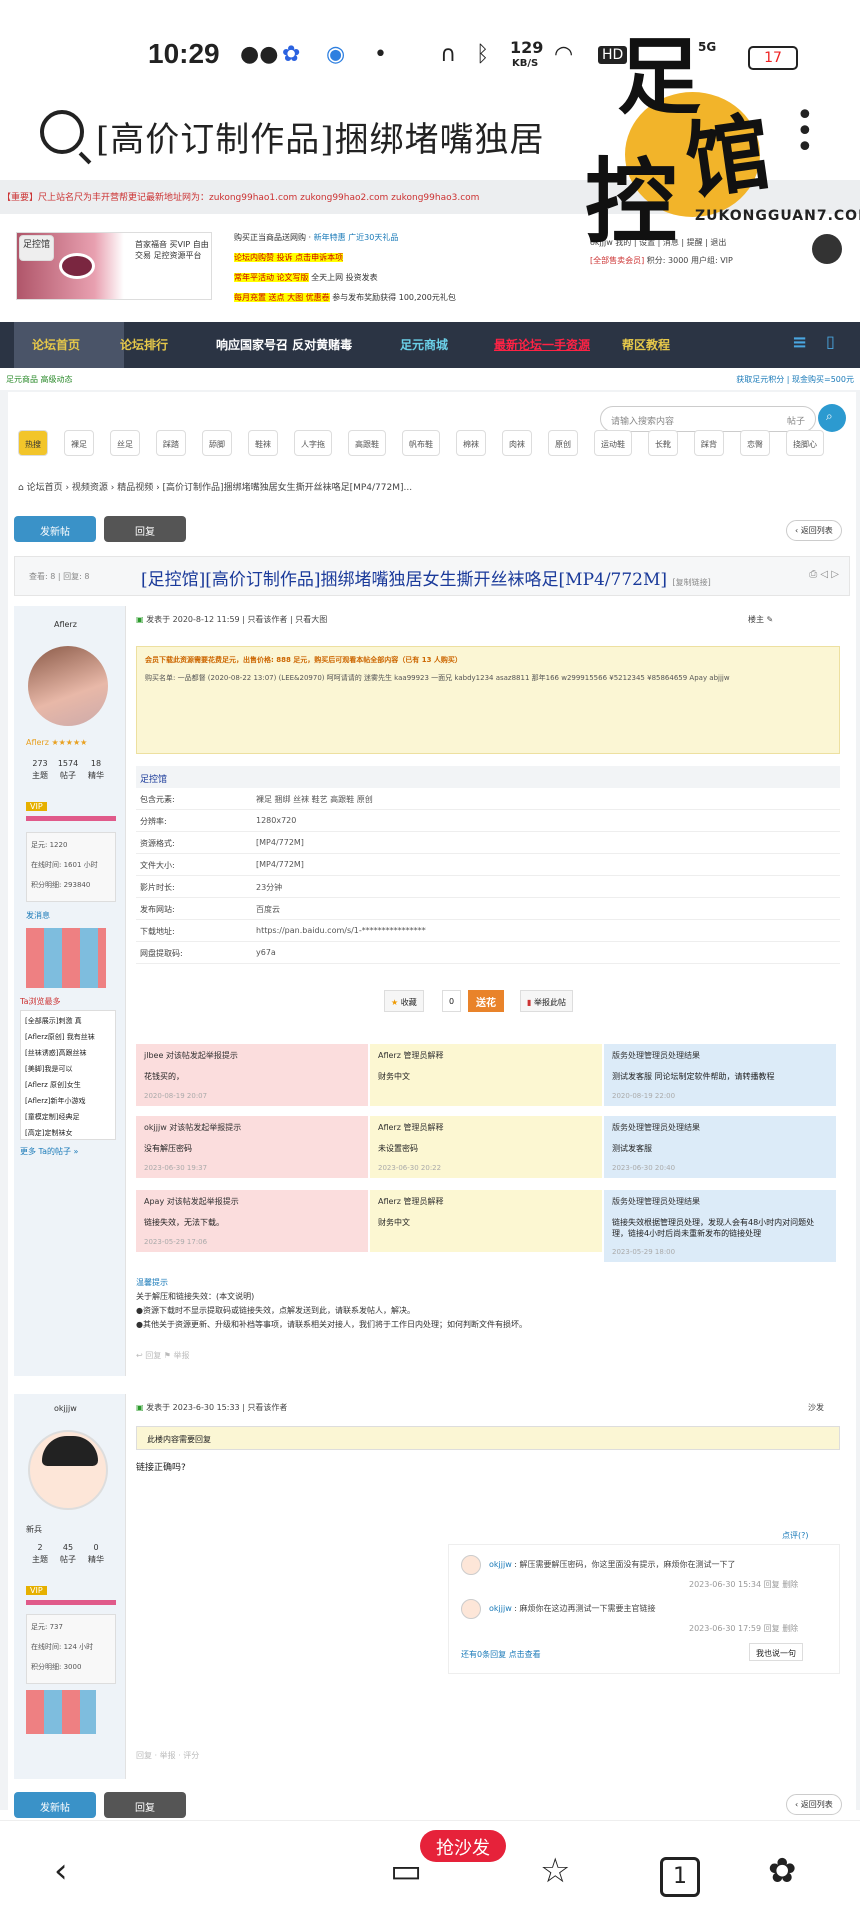 This screenshot has height=1920, width=860. What do you see at coordinates (359, 238) in the screenshot?
I see `ad-item: 购买正当商品送网购 · 新年特惠 广近30天礼品` at bounding box center [359, 238].